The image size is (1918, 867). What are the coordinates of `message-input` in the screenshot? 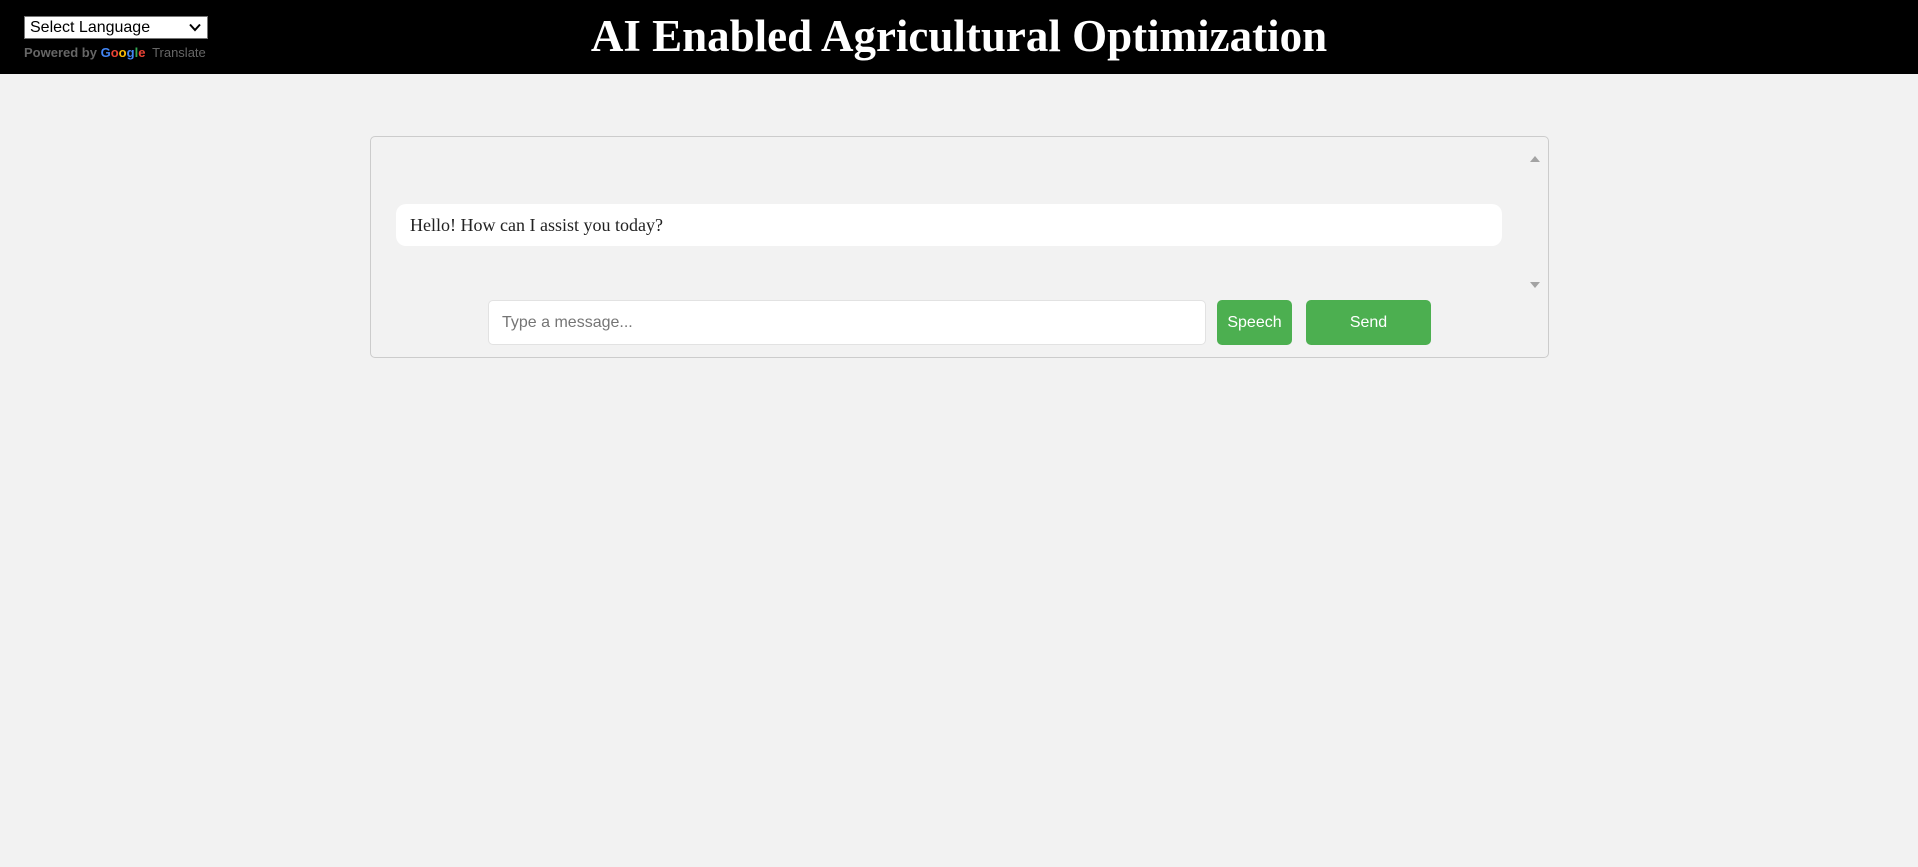 It's located at (847, 322).